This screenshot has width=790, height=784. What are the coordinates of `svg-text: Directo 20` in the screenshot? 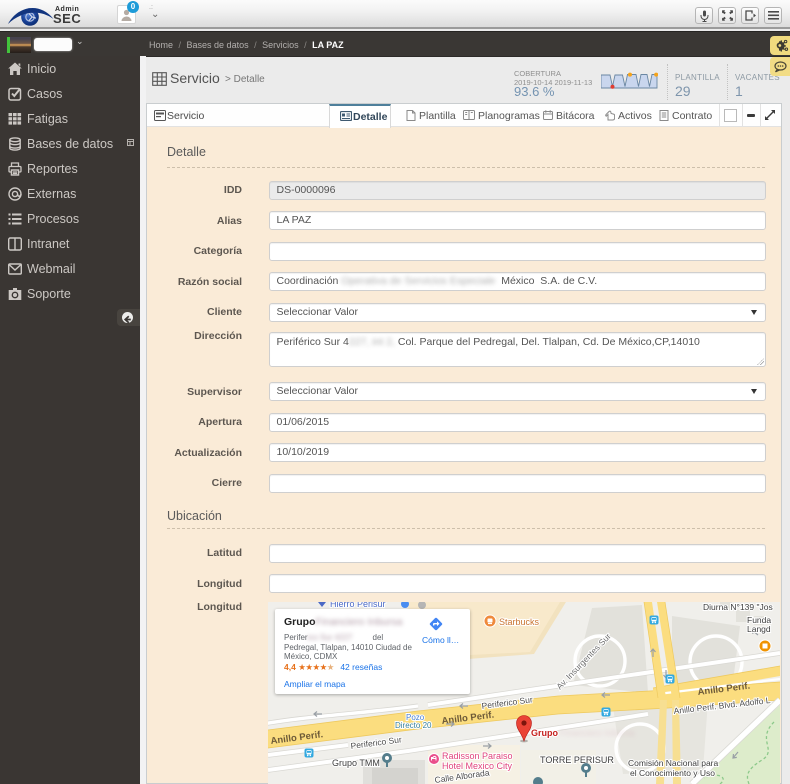 It's located at (413, 725).